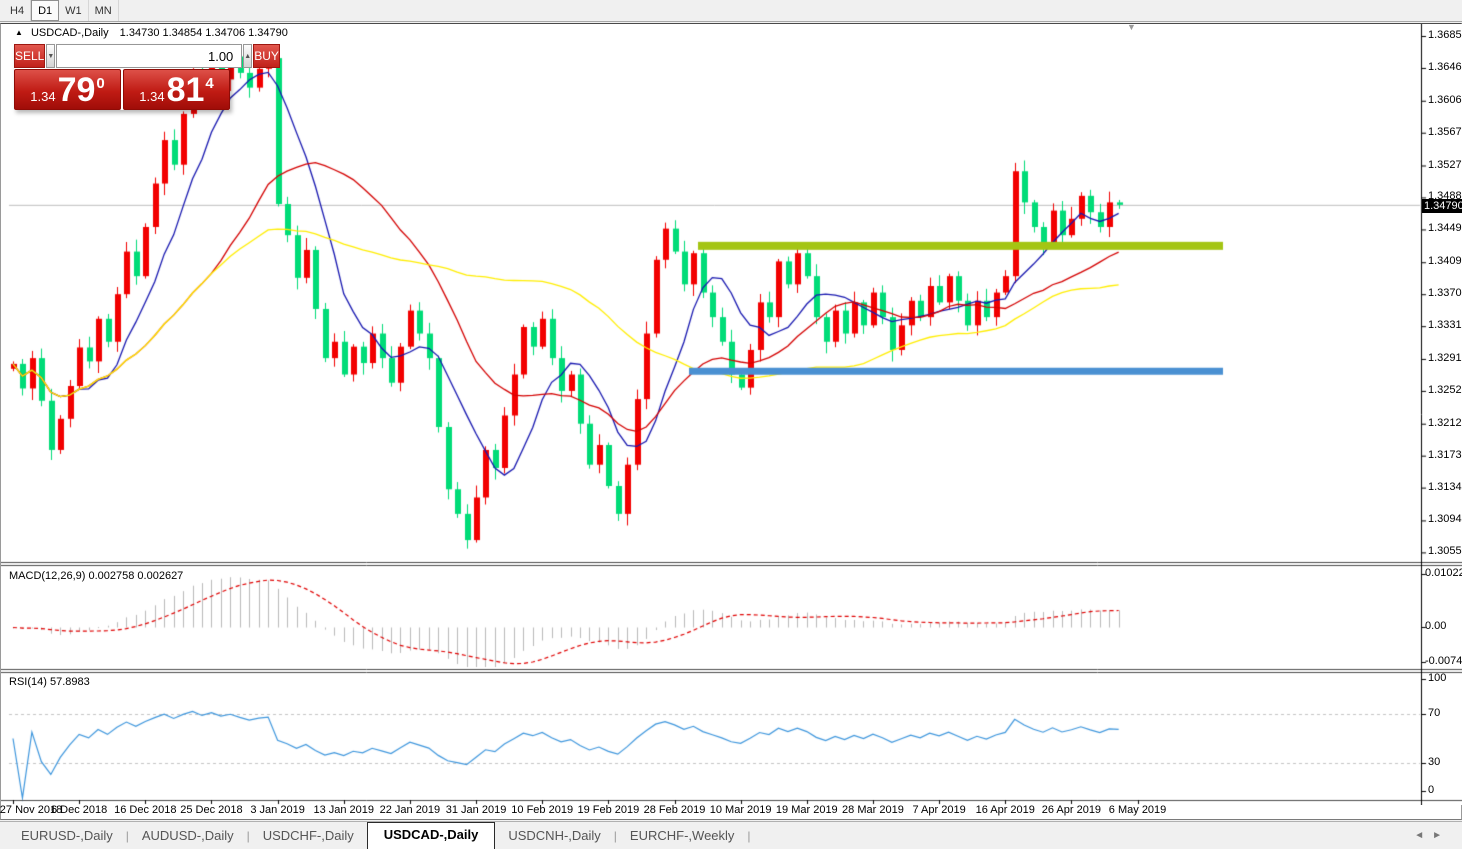  Describe the element at coordinates (1445, 422) in the screenshot. I see `price-axis-label: 1.32120` at that location.